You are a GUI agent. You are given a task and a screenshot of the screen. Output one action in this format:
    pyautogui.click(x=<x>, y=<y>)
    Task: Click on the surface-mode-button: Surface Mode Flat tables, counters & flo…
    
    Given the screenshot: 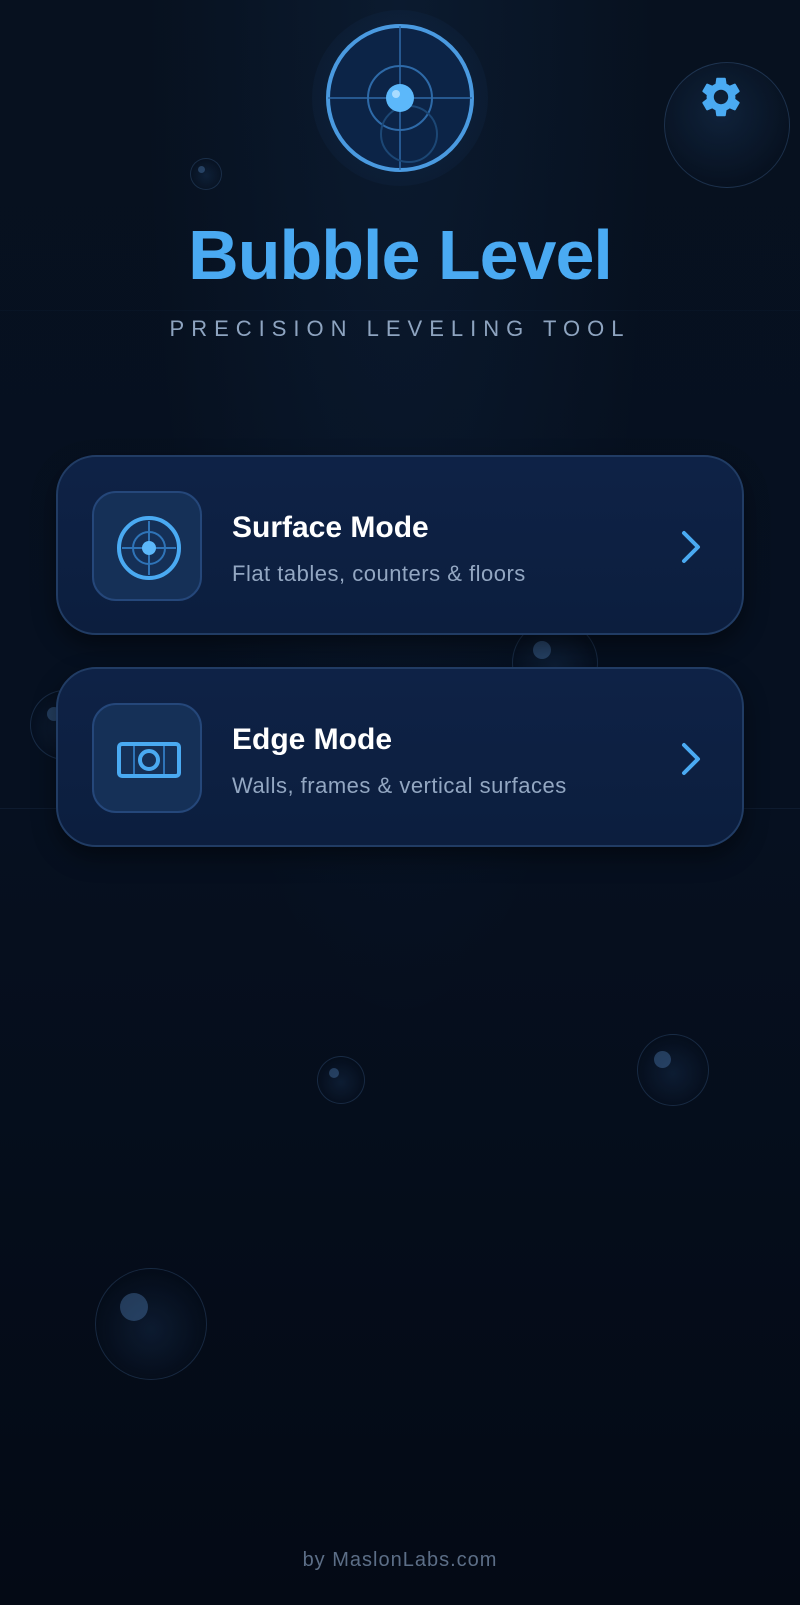 What is the action you would take?
    pyautogui.click(x=400, y=545)
    